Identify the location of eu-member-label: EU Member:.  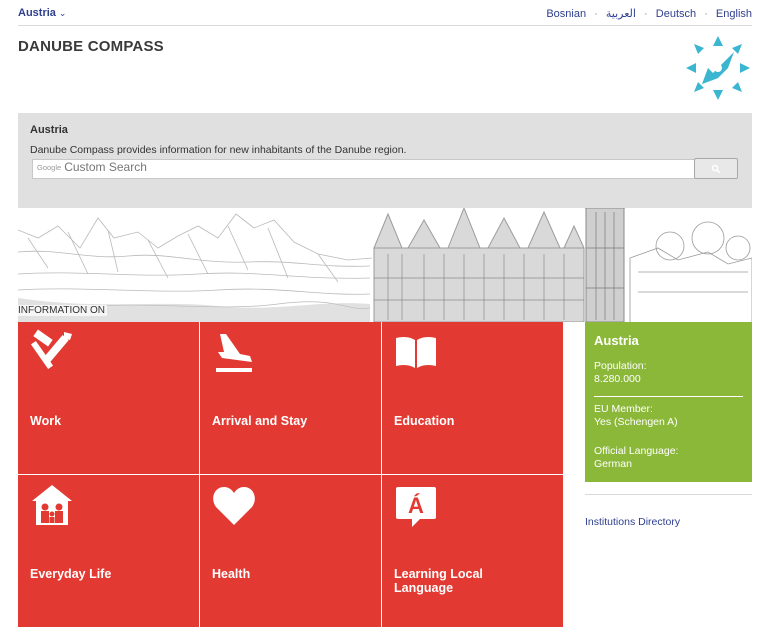
(623, 409).